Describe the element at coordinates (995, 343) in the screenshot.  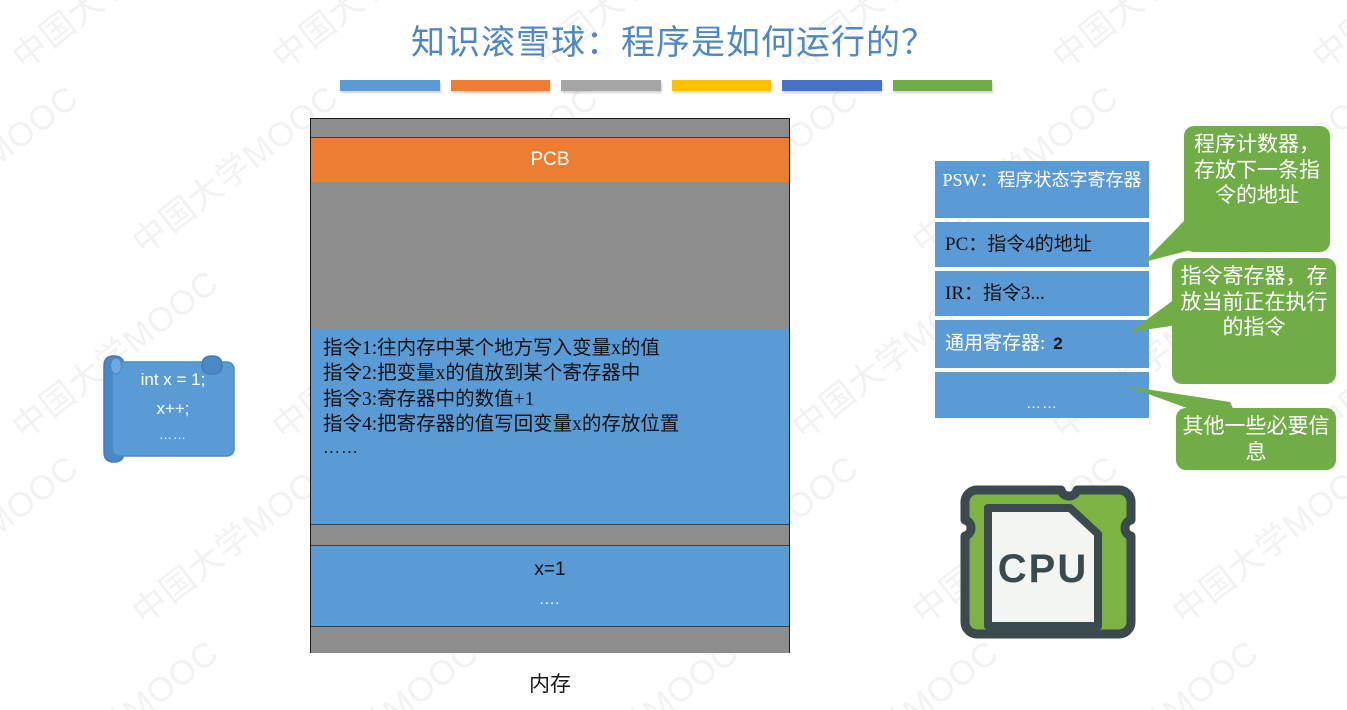
I see `register-gp-label: 通用寄存器:` at that location.